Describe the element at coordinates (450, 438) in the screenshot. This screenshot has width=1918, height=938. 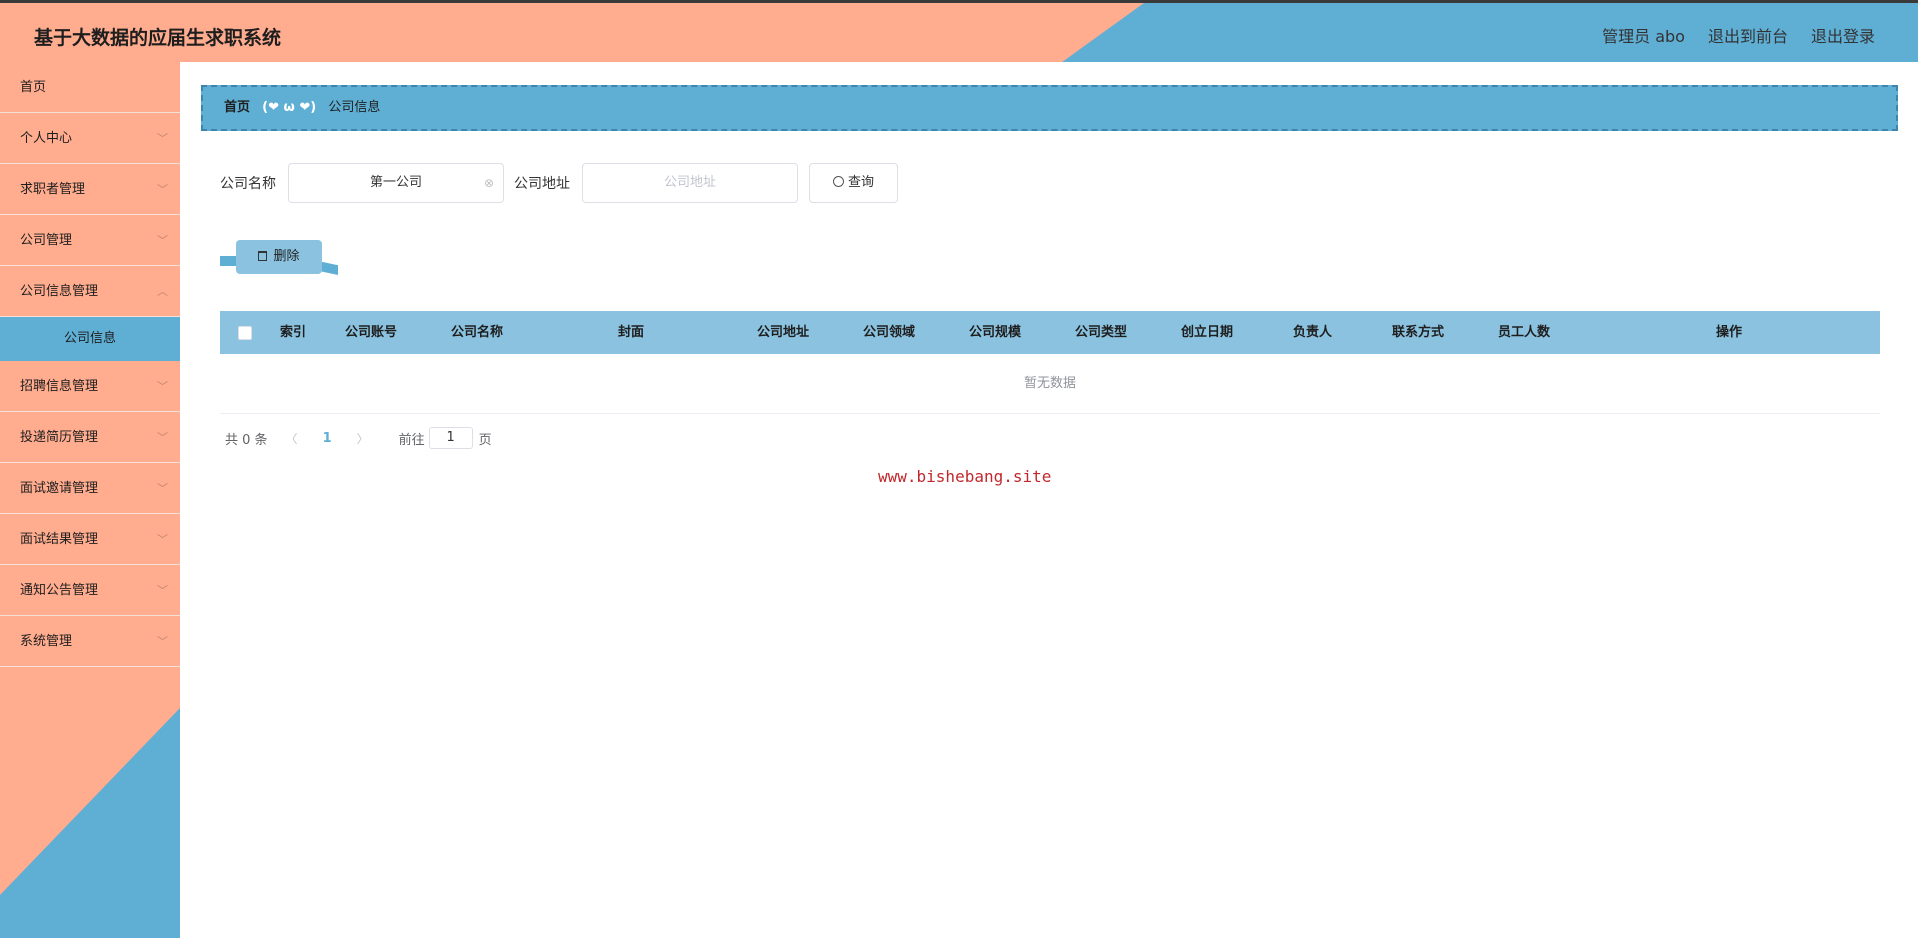
I see `goto-page-input: 1` at that location.